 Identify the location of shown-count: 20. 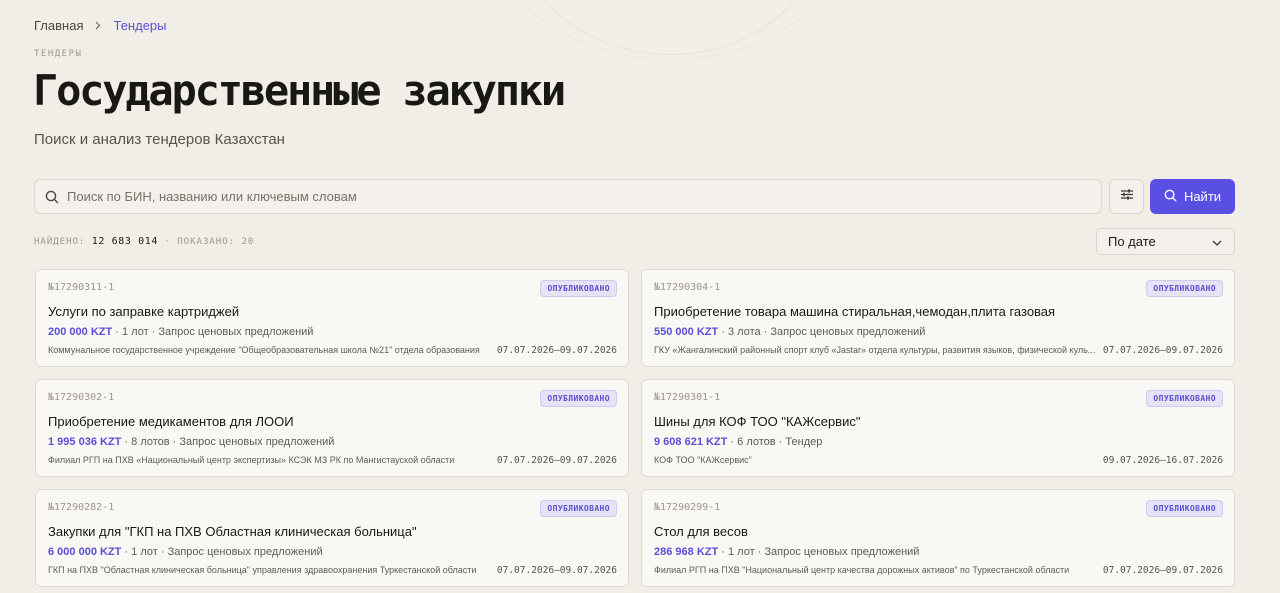
(248, 242).